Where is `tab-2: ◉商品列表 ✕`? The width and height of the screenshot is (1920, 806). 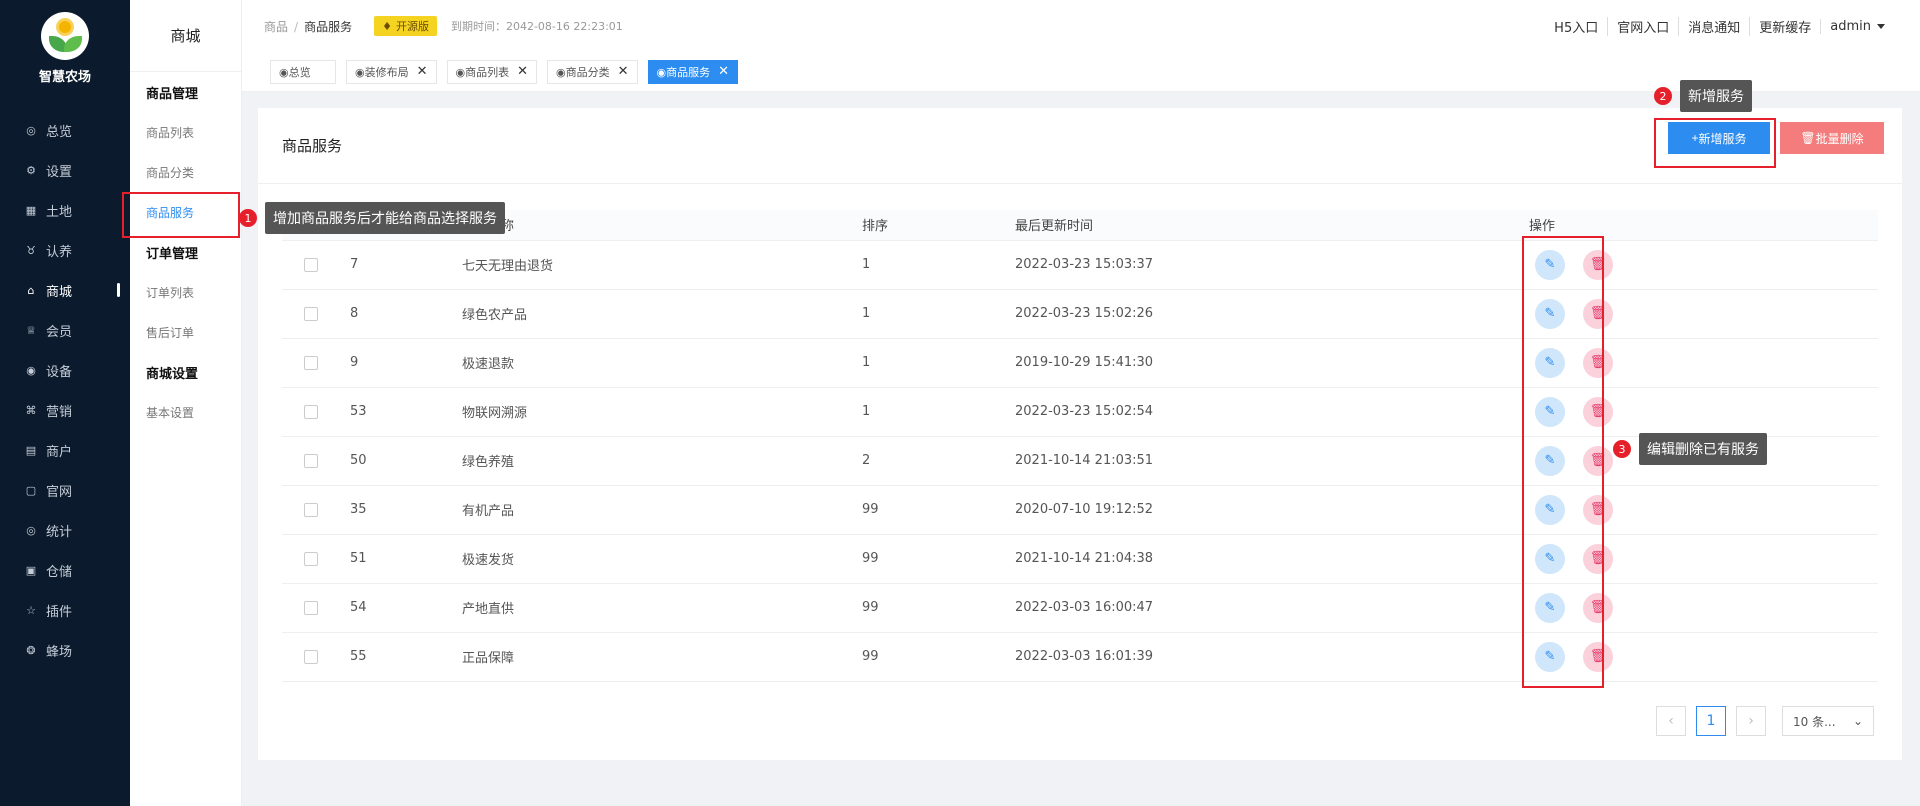 tab-2: ◉商品列表 ✕ is located at coordinates (492, 71).